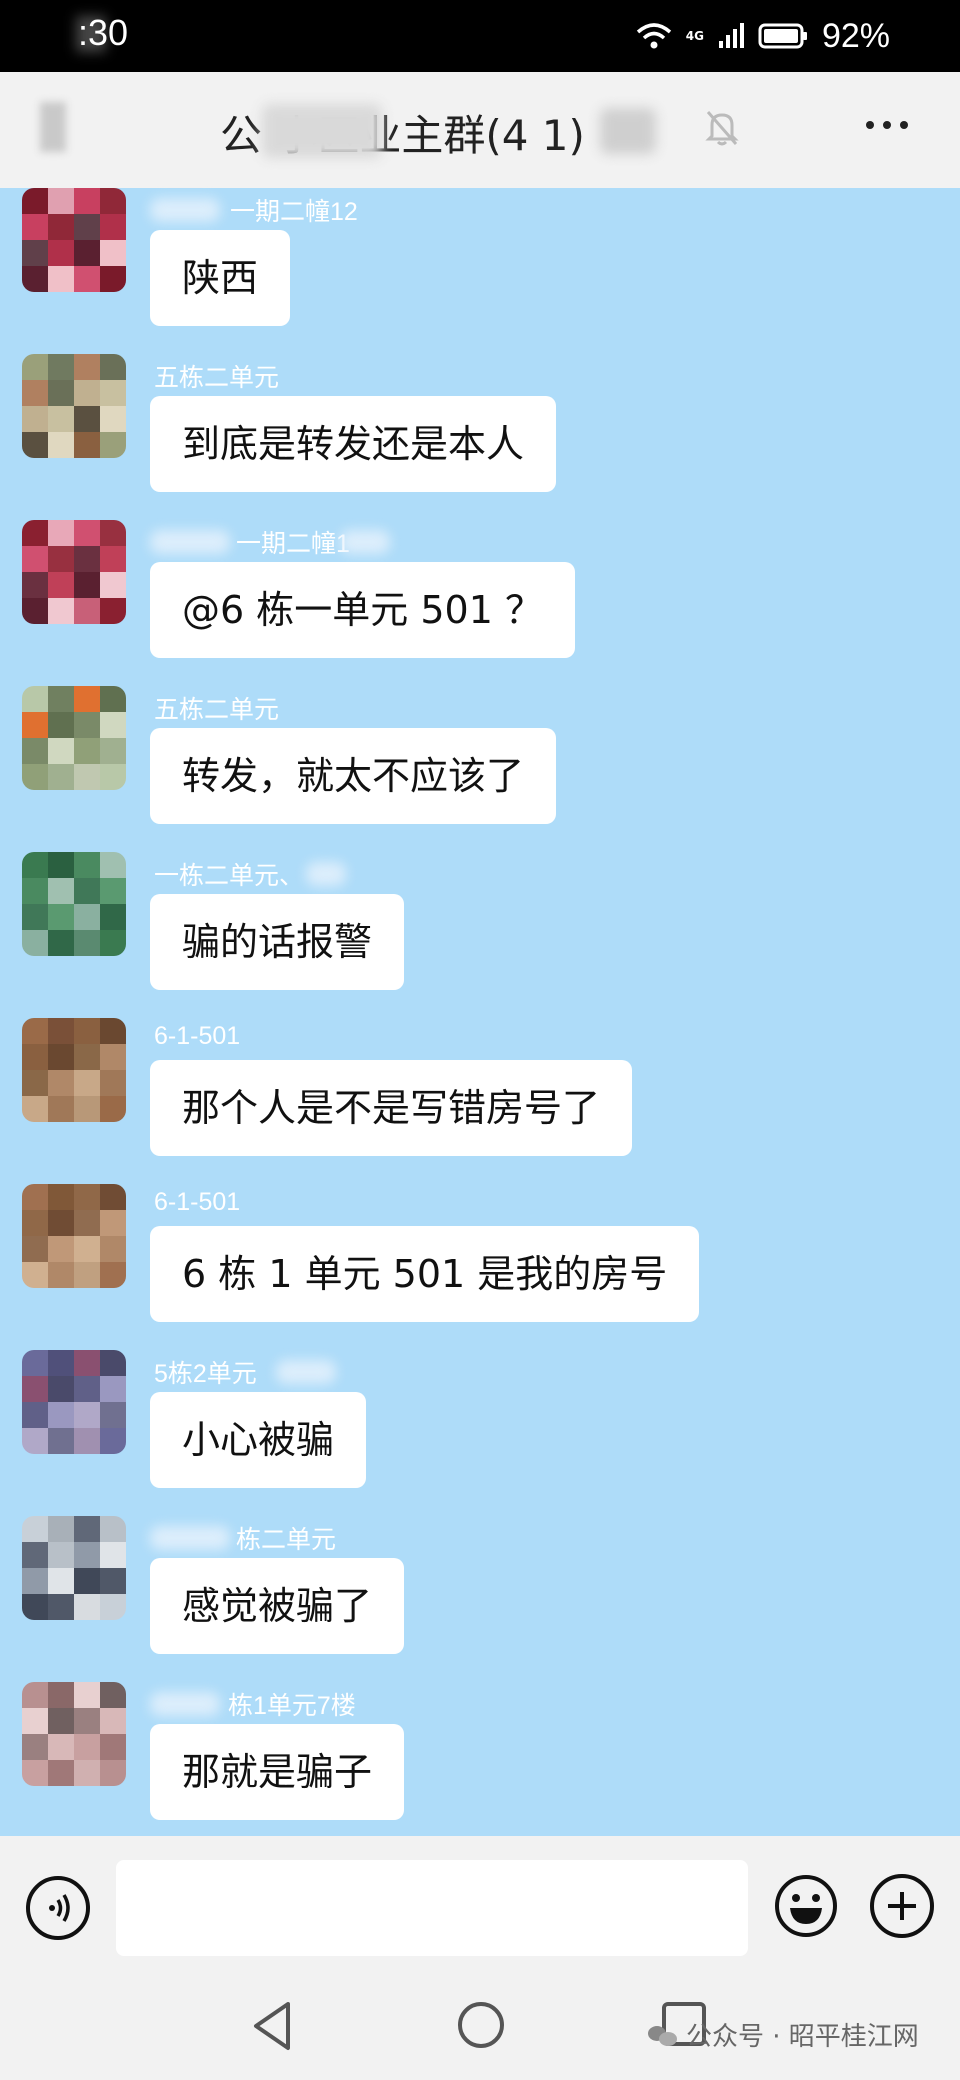 The width and height of the screenshot is (960, 2080). I want to click on nav-home-icon, so click(481, 2025).